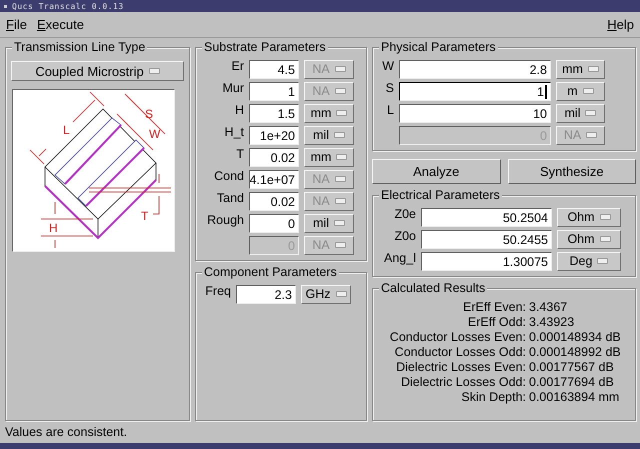  Describe the element at coordinates (274, 179) in the screenshot. I see `input-field: 4.1e+07` at that location.